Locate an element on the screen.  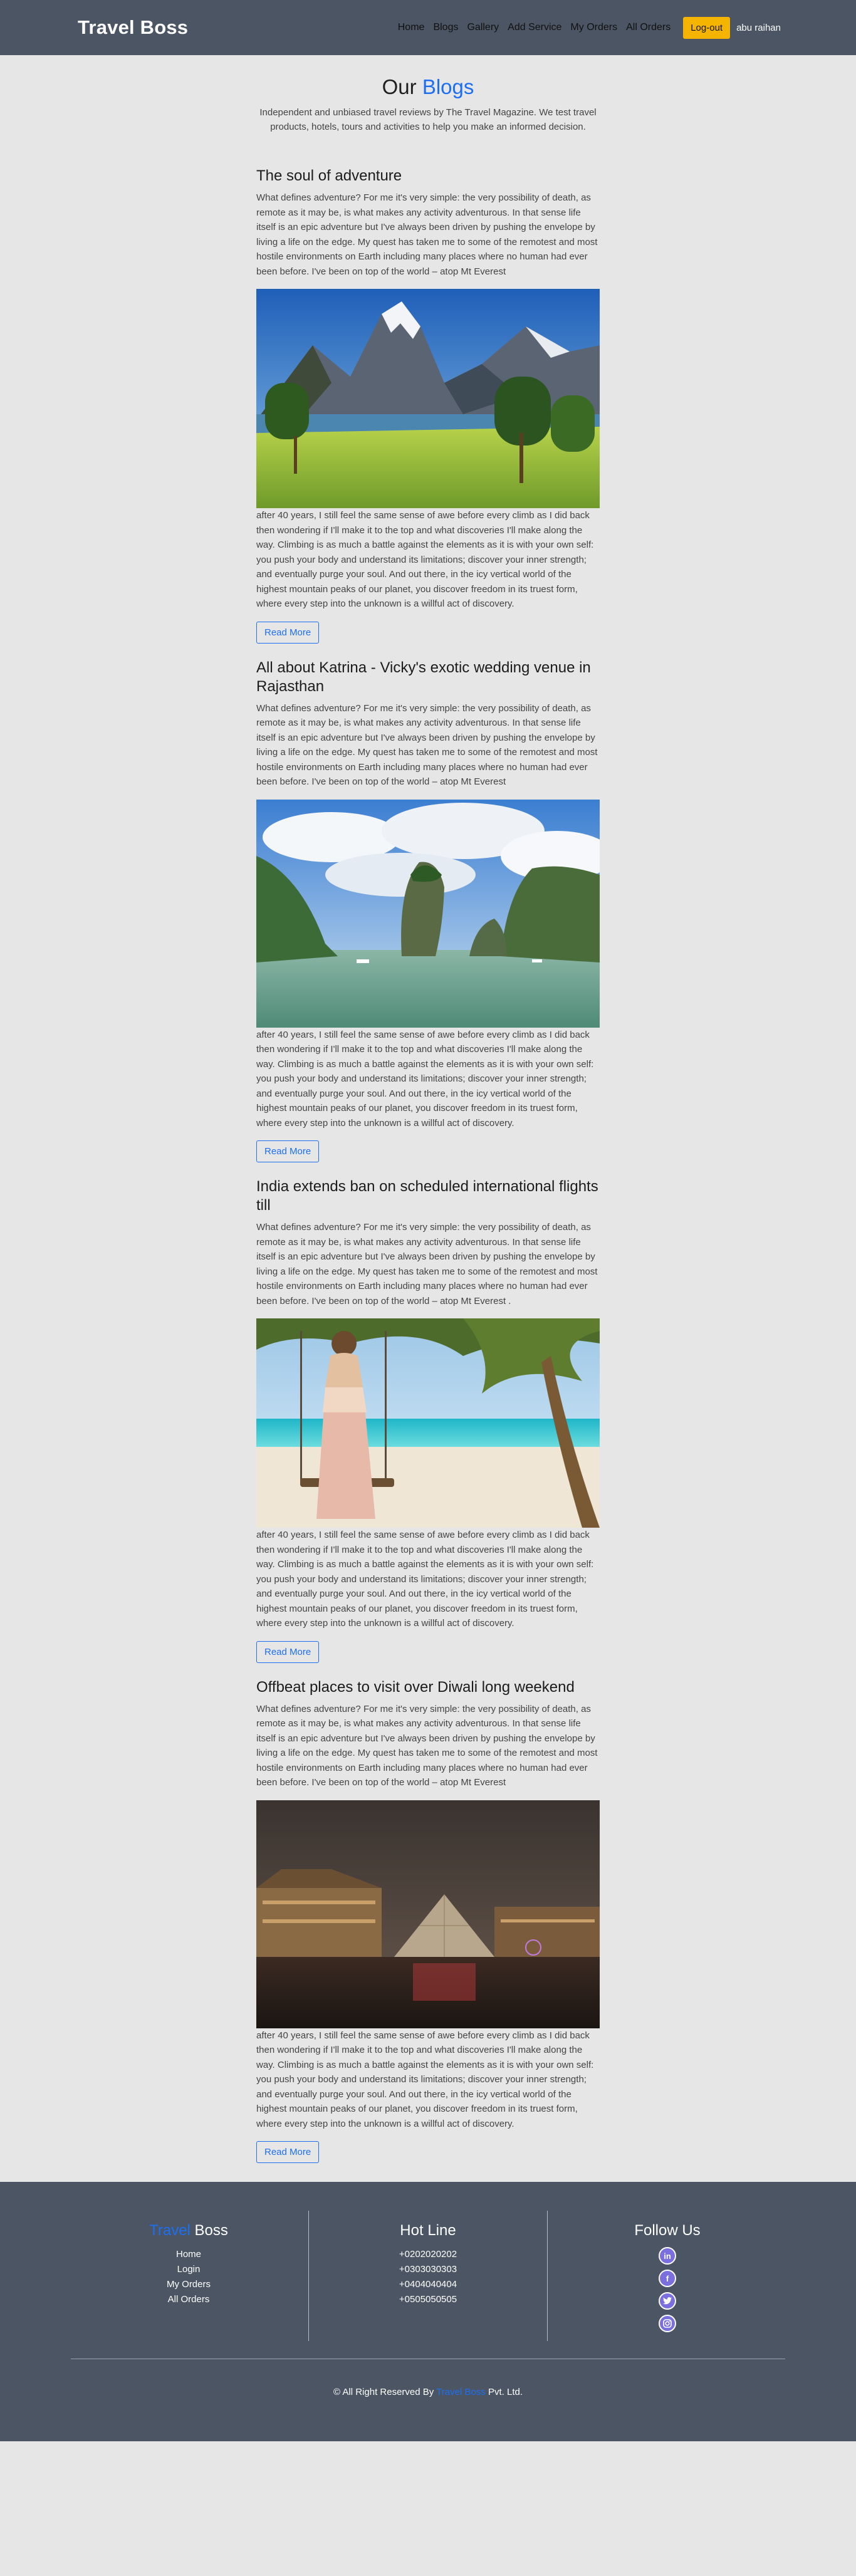
copyright-brand: Travel Boss is located at coordinates (461, 2392).